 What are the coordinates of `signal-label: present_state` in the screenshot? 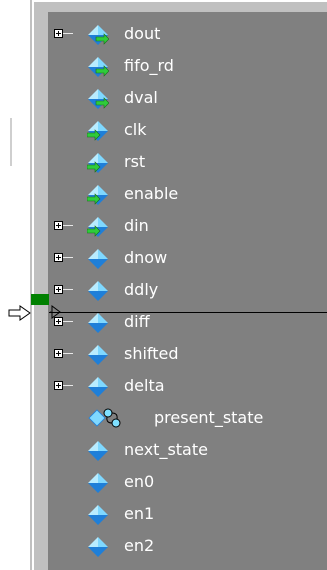 It's located at (209, 417).